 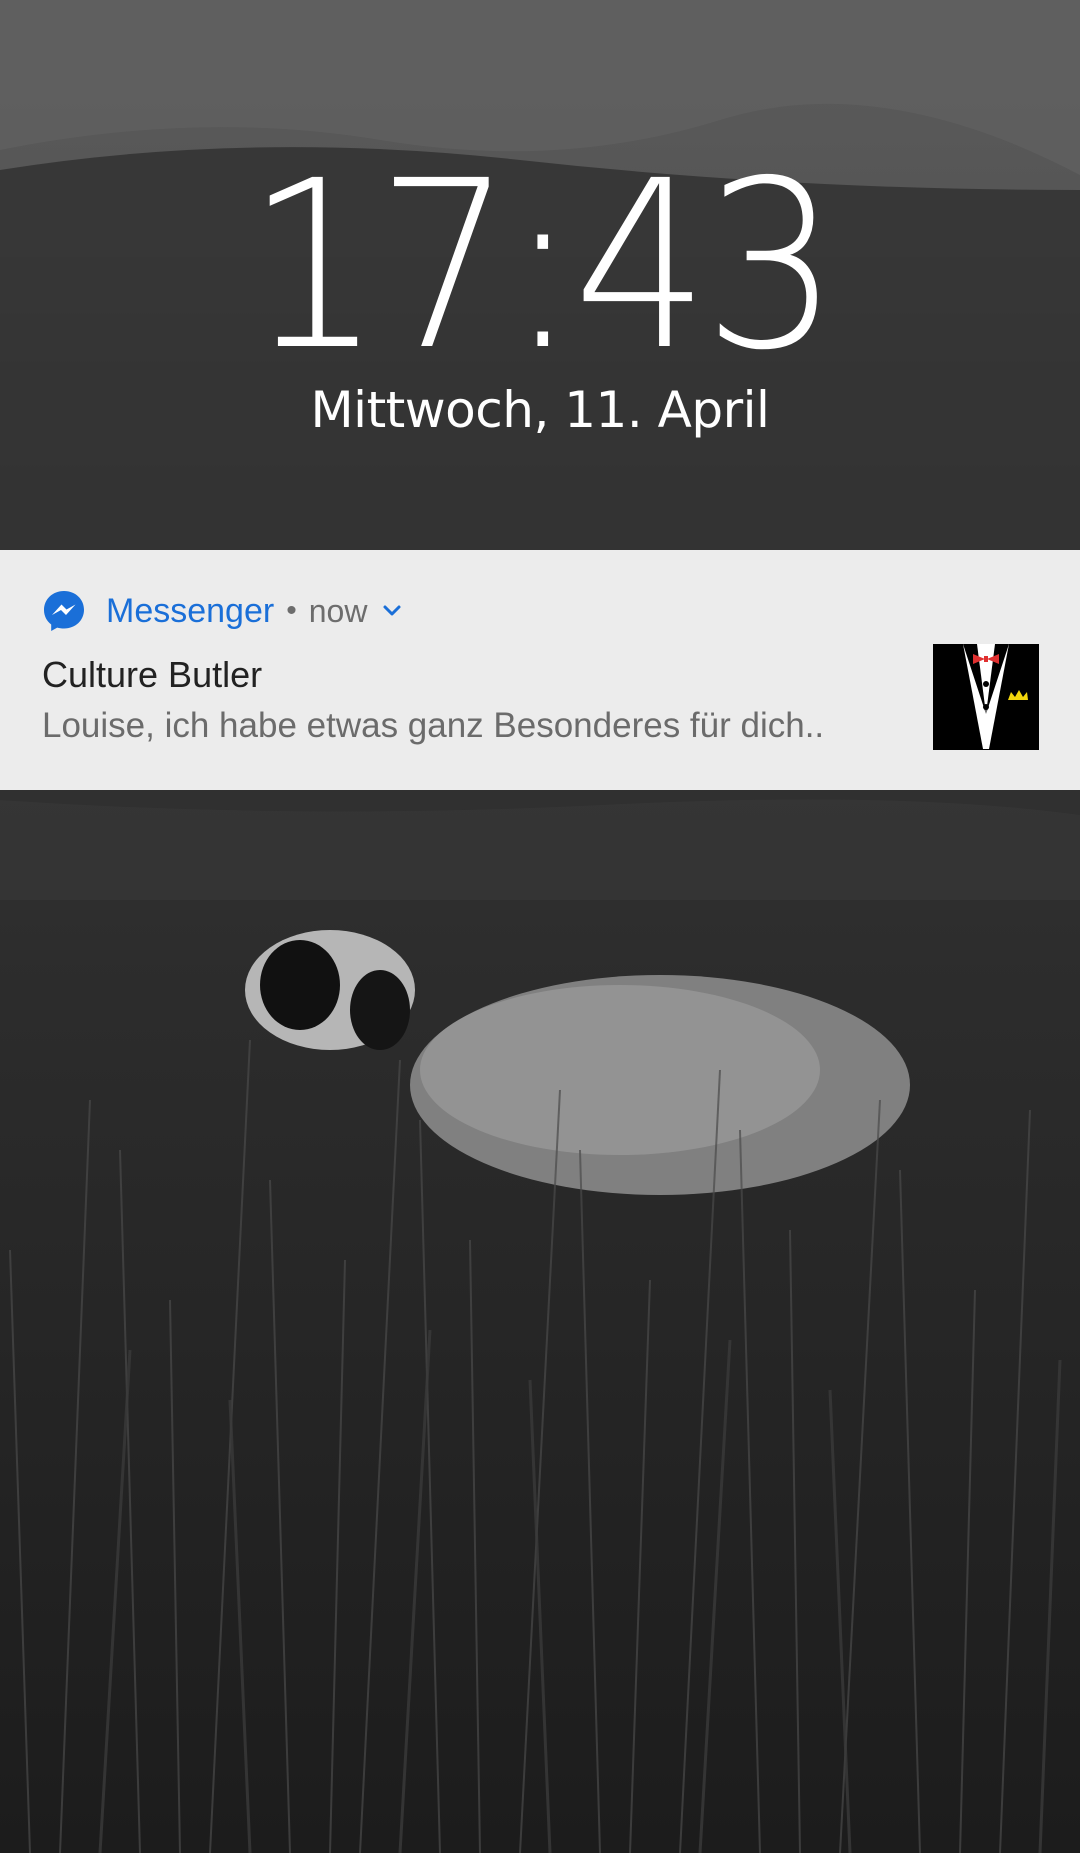 What do you see at coordinates (986, 697) in the screenshot?
I see `tuxedo-avatar` at bounding box center [986, 697].